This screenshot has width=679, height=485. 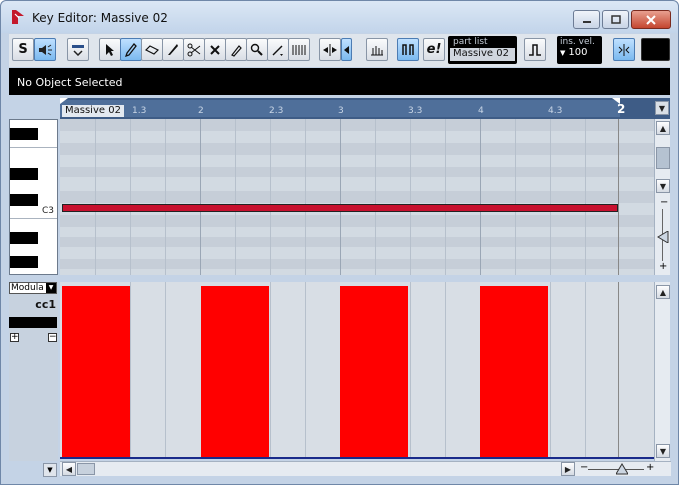 I want to click on quantize-icon, so click(x=377, y=50).